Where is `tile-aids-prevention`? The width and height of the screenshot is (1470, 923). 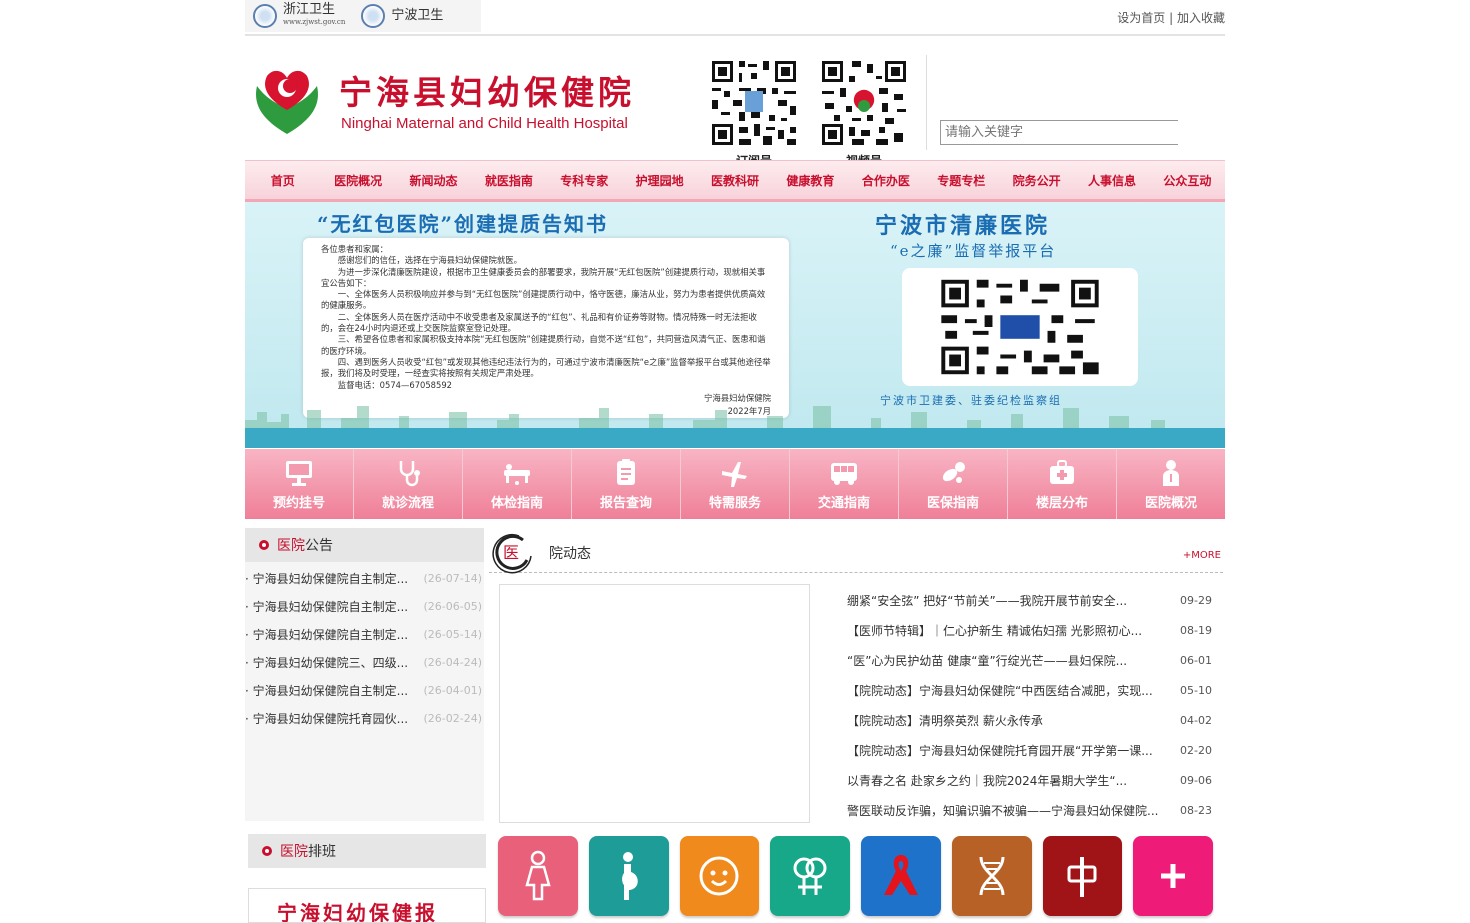 tile-aids-prevention is located at coordinates (901, 876).